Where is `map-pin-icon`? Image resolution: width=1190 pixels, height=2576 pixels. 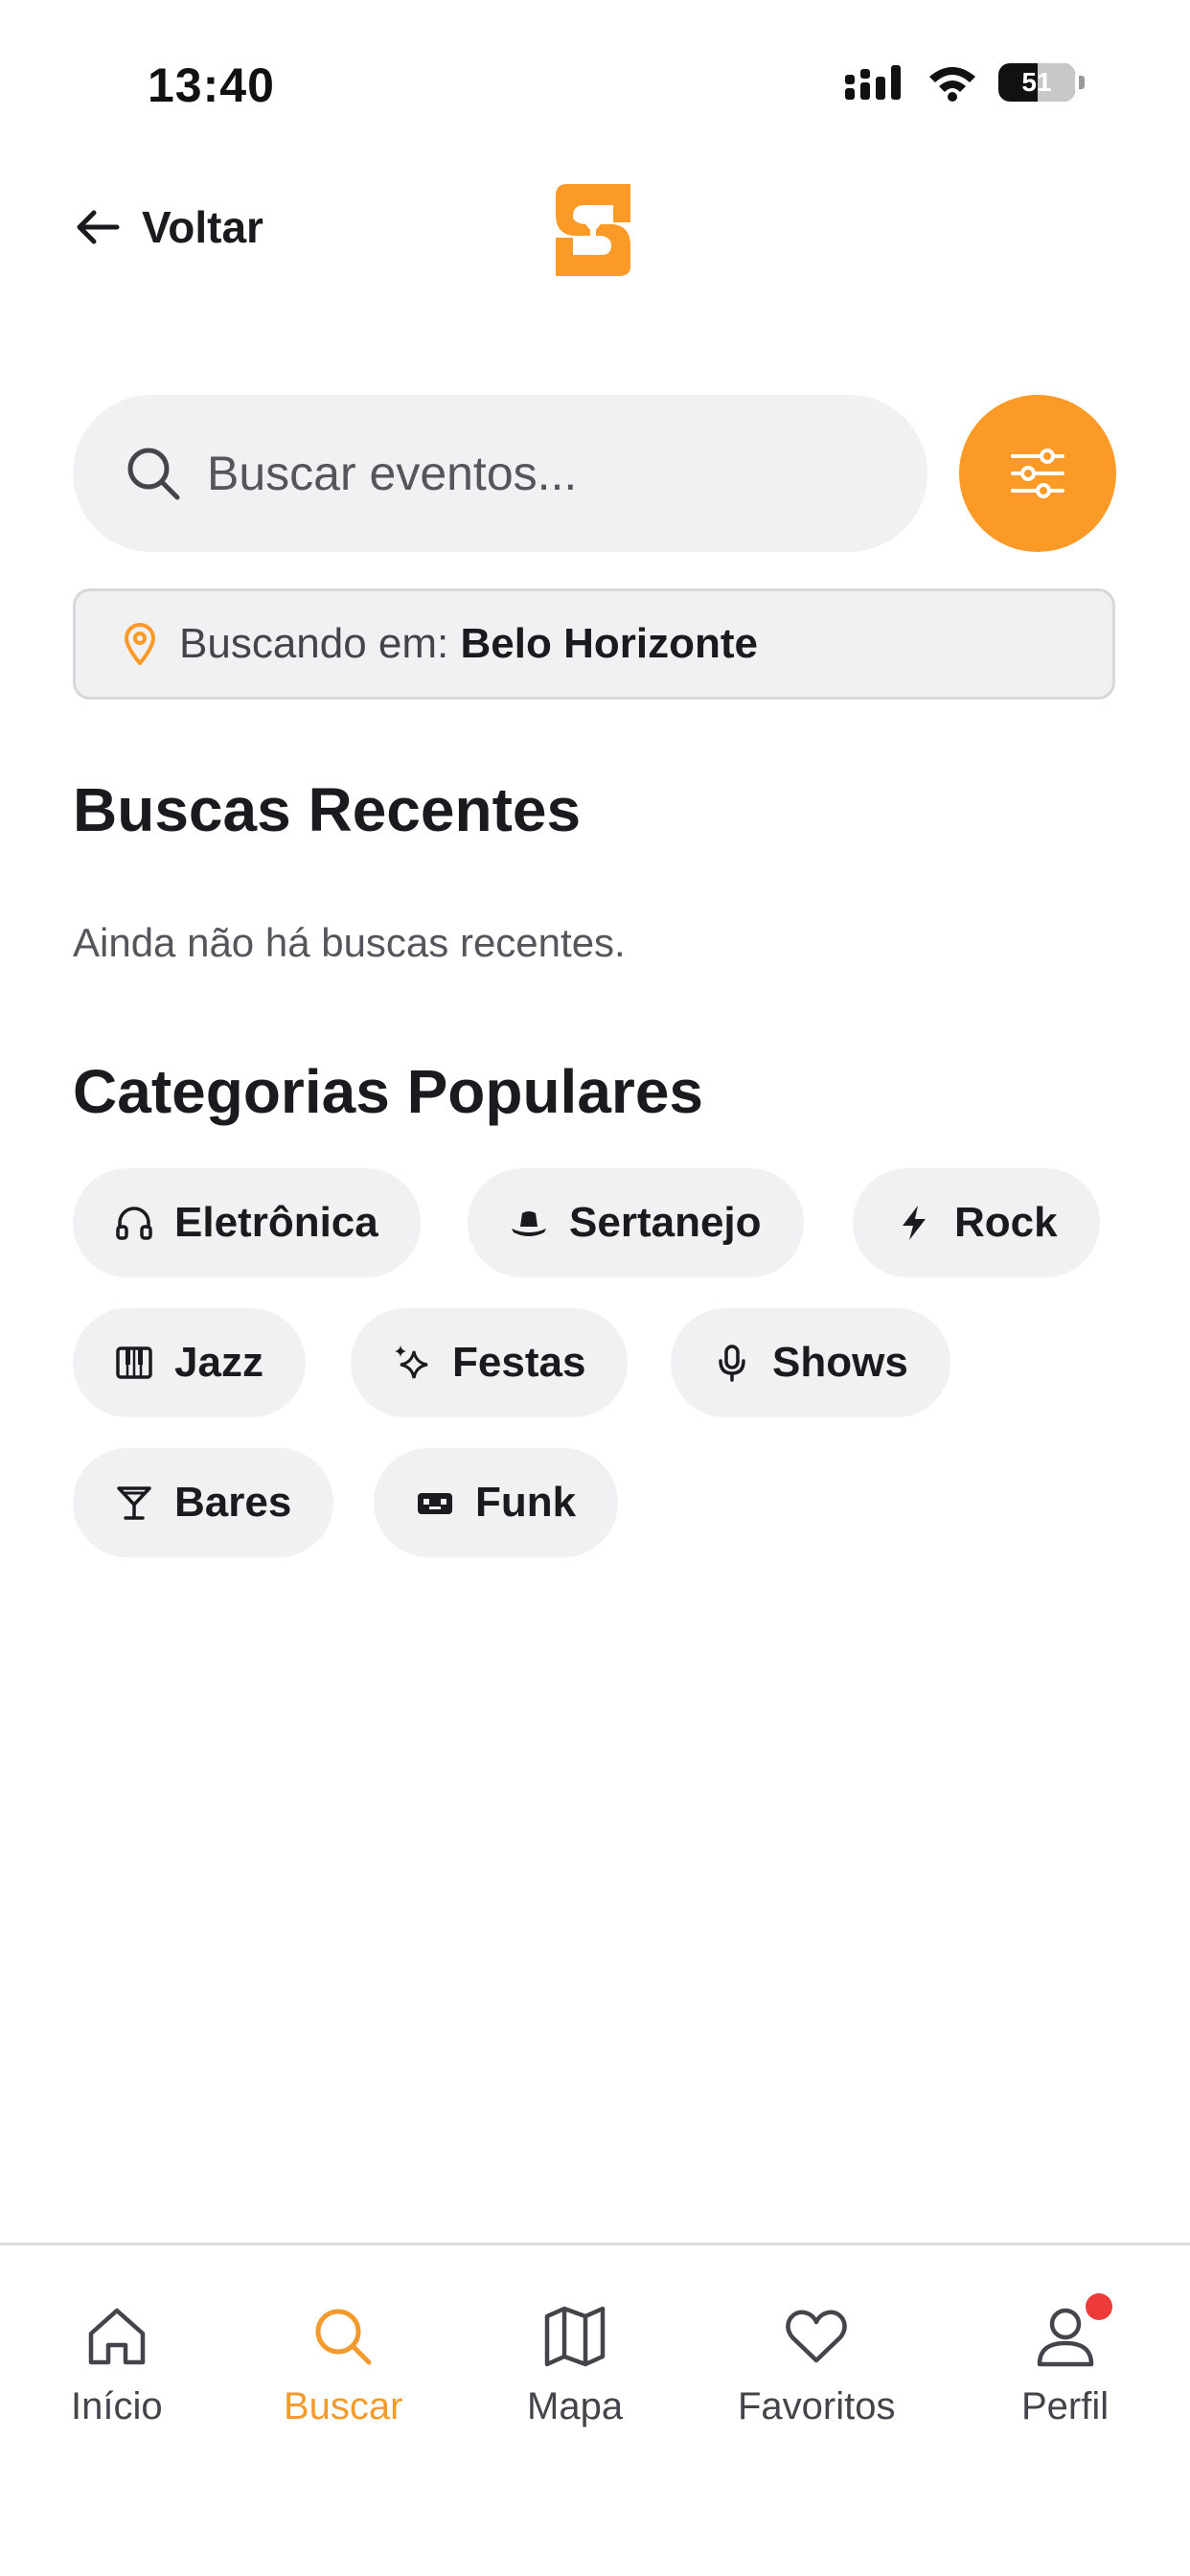
map-pin-icon is located at coordinates (140, 644).